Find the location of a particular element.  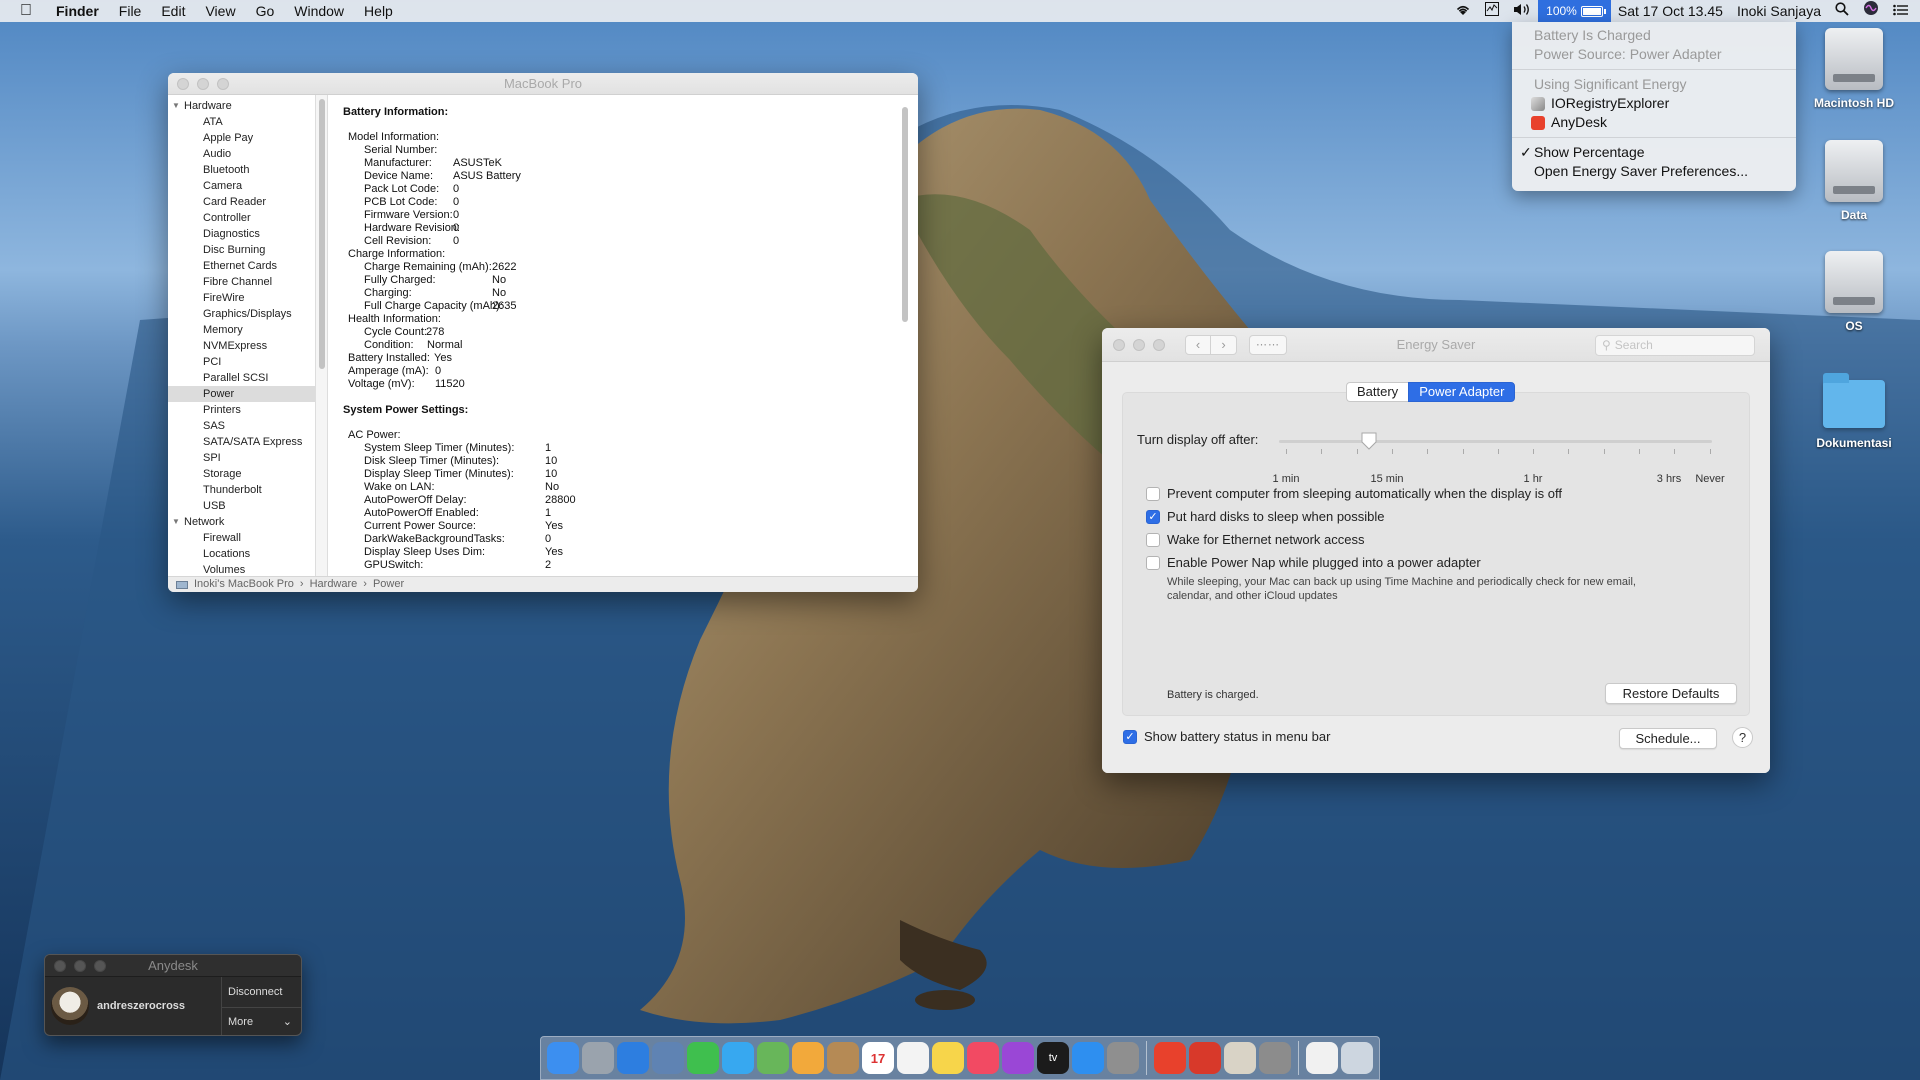

menu-app-name: Finder is located at coordinates (77, 11).